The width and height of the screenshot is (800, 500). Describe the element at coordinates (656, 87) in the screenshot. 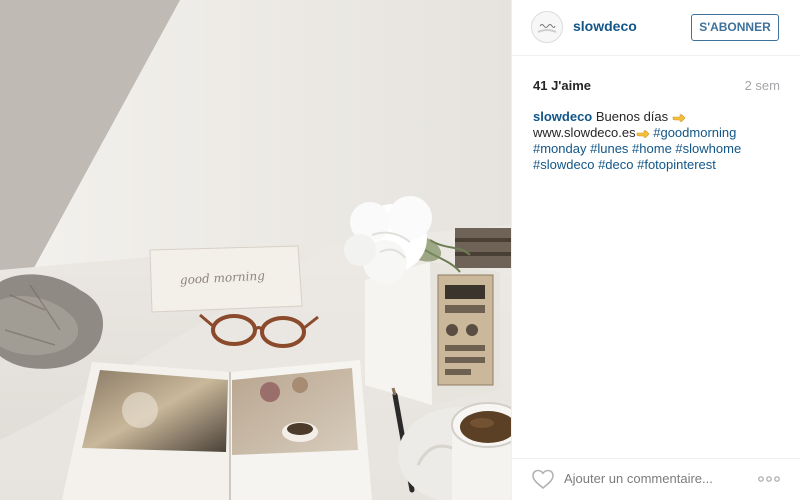

I see `post-meta: 41 J'aime 2 sem` at that location.